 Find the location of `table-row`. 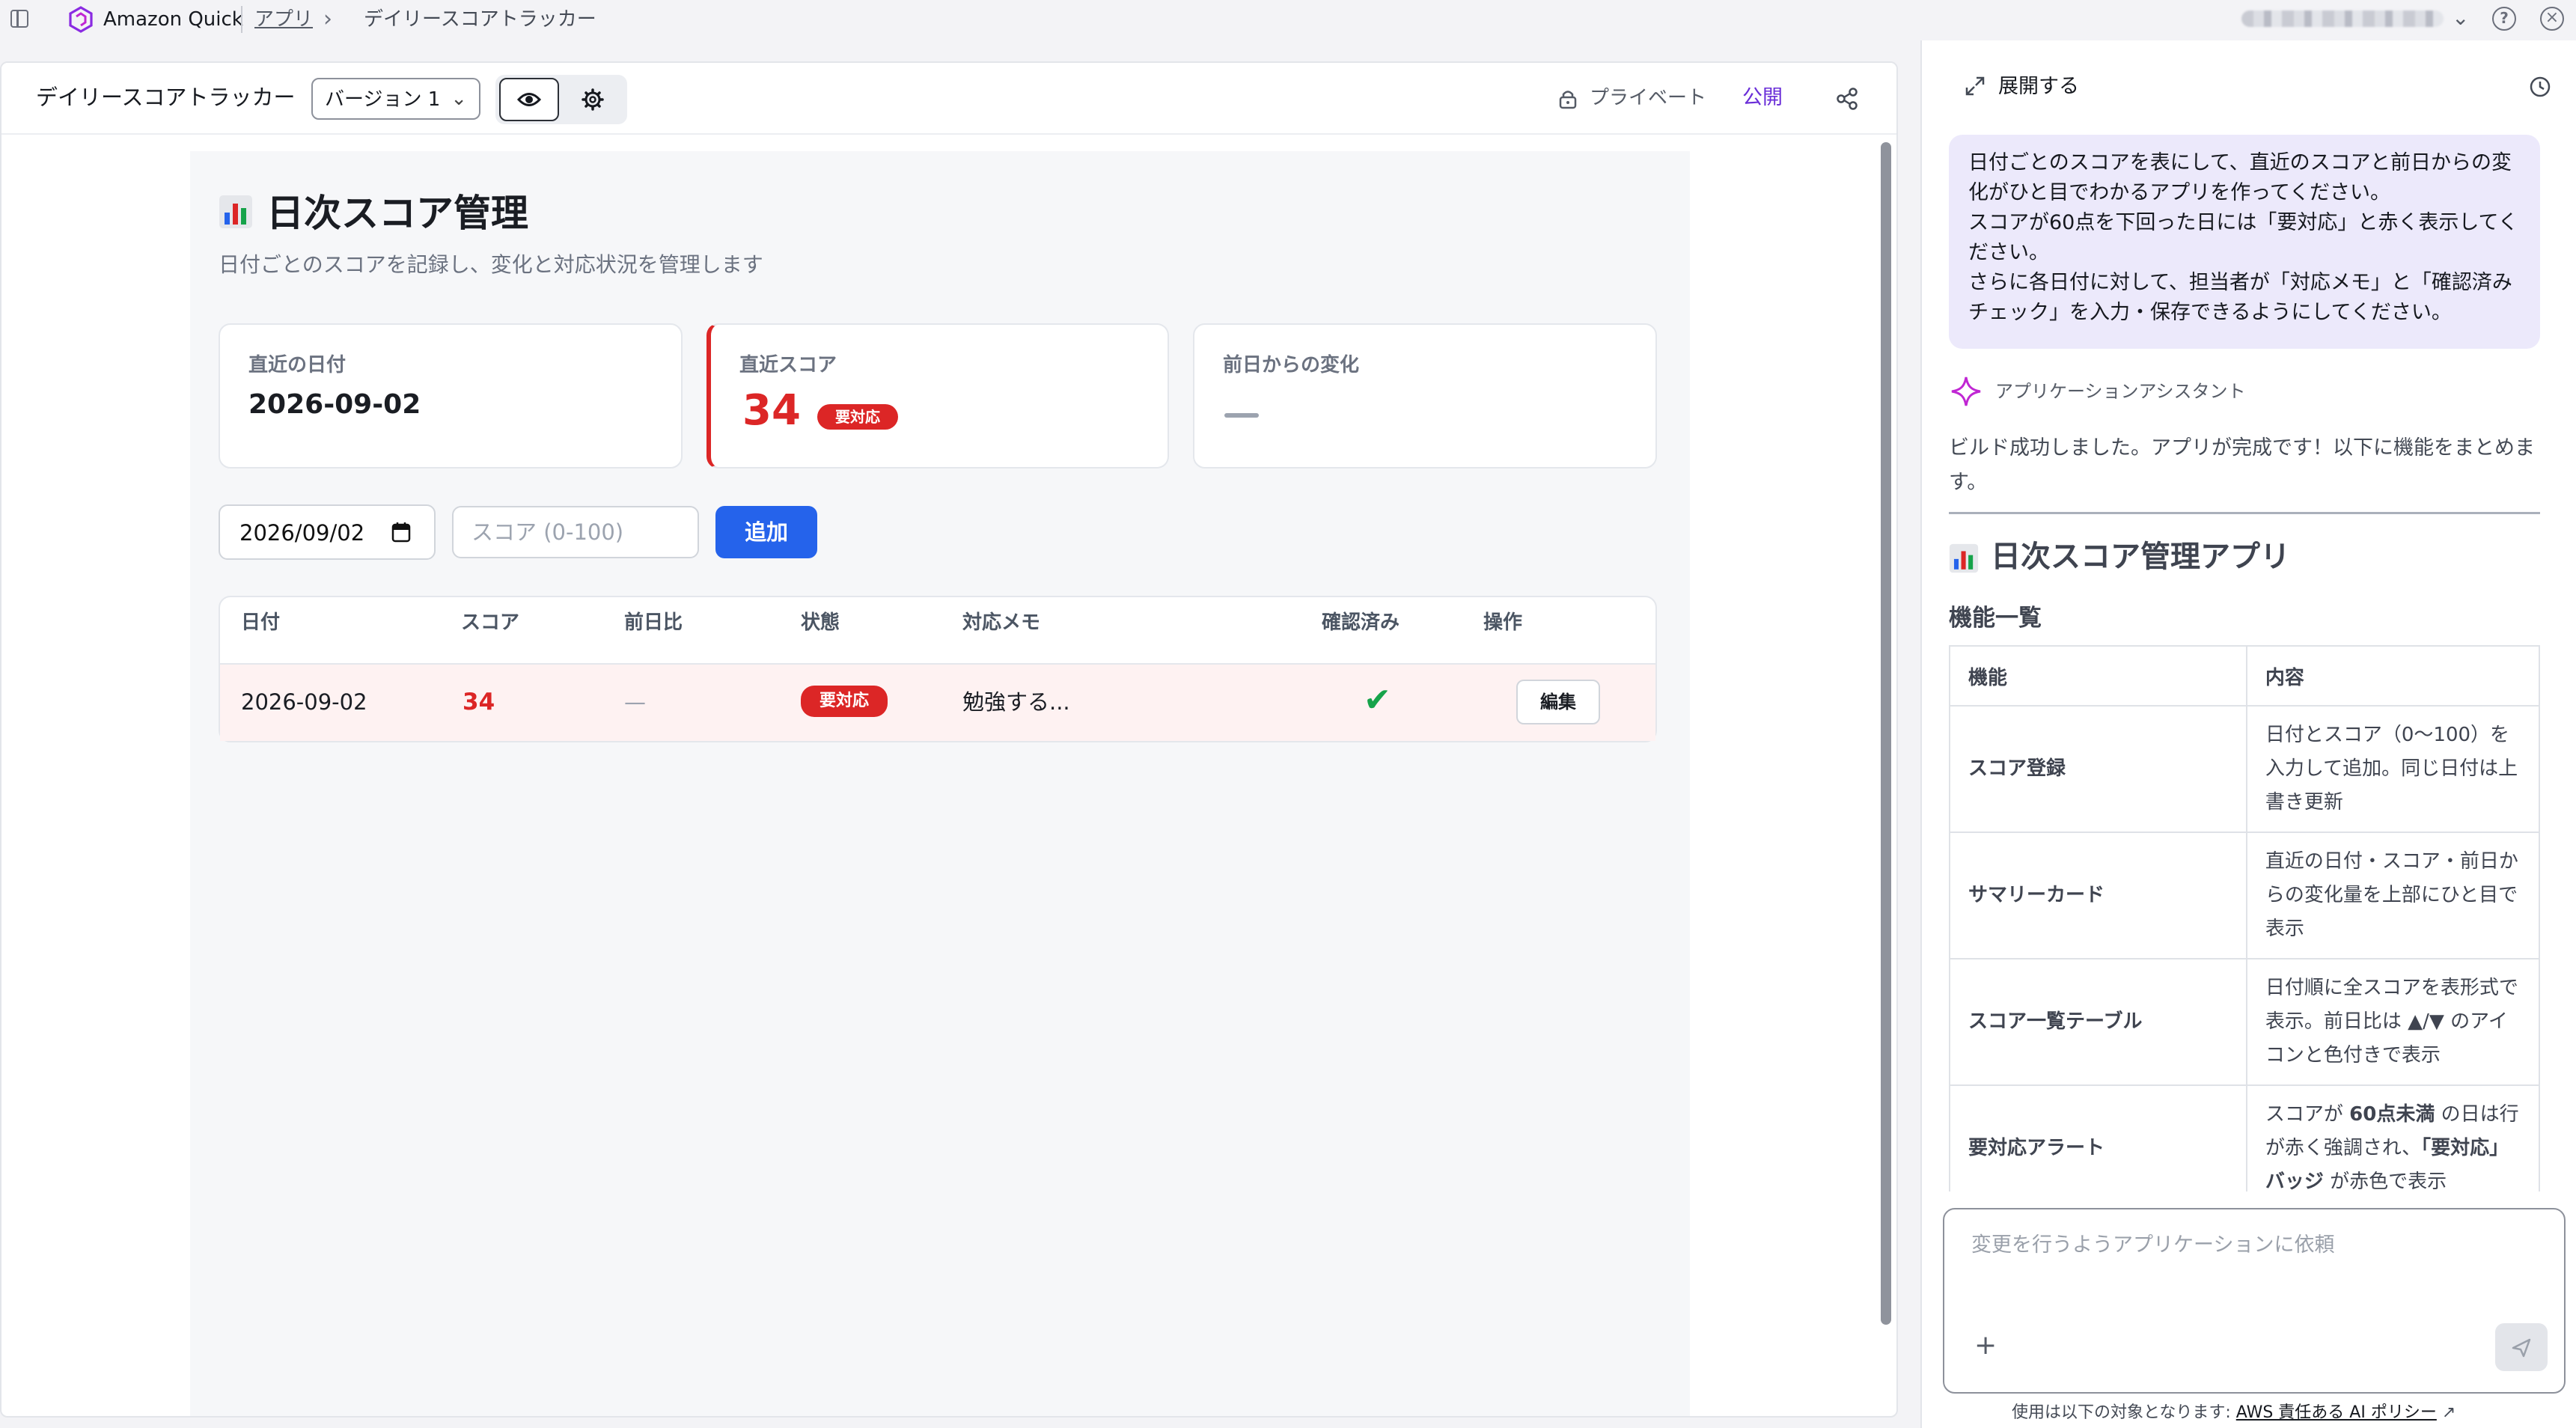

table-row is located at coordinates (937, 702).